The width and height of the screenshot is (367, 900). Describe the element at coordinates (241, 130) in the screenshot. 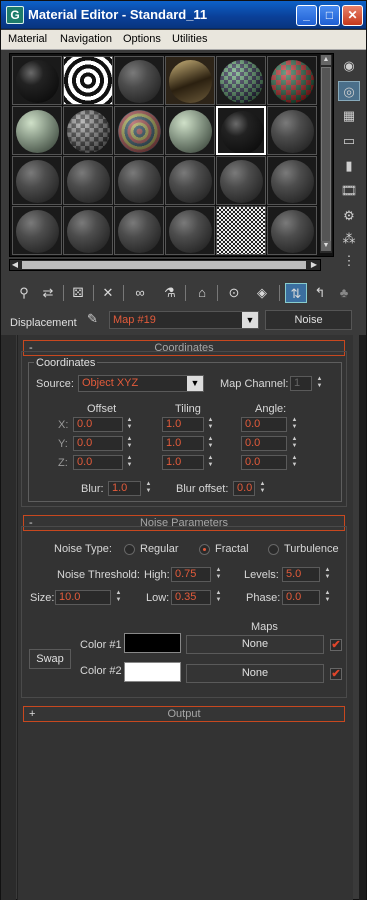

I see `sample-slot-active` at that location.